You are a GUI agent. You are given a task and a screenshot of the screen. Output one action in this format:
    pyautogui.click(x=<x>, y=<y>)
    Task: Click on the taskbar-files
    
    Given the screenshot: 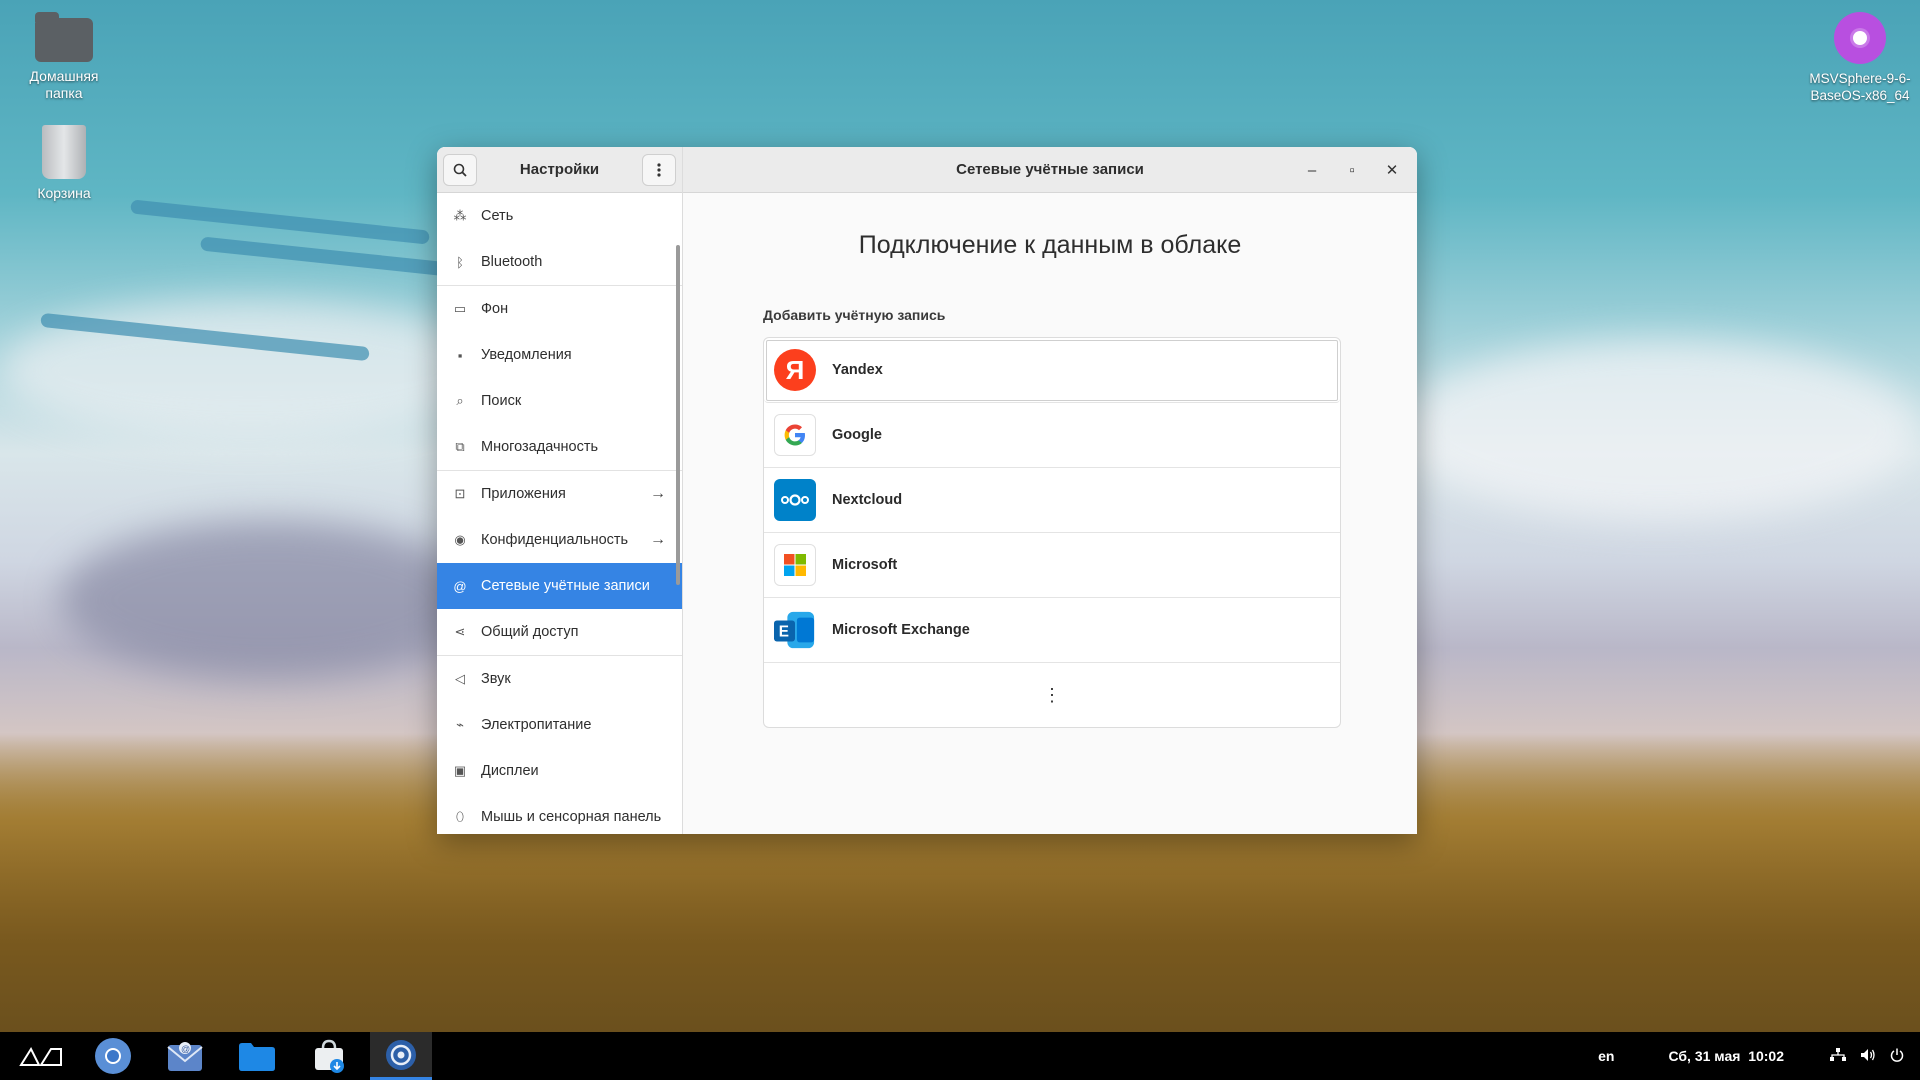 What is the action you would take?
    pyautogui.click(x=257, y=1056)
    